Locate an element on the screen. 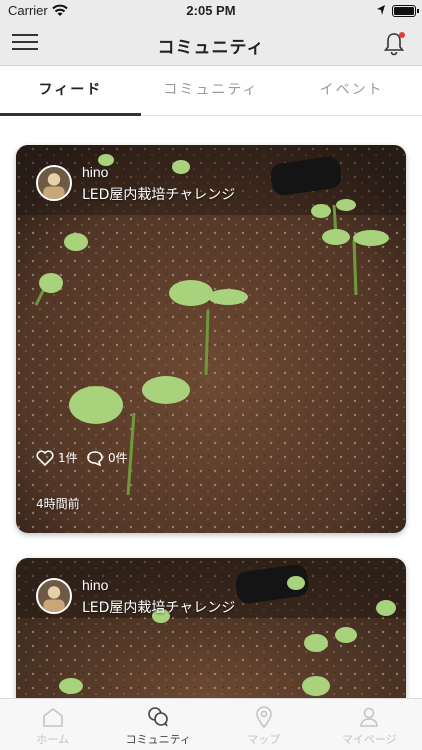 The image size is (422, 750). tab-bar: フィード コミュニティ イベント is located at coordinates (211, 91).